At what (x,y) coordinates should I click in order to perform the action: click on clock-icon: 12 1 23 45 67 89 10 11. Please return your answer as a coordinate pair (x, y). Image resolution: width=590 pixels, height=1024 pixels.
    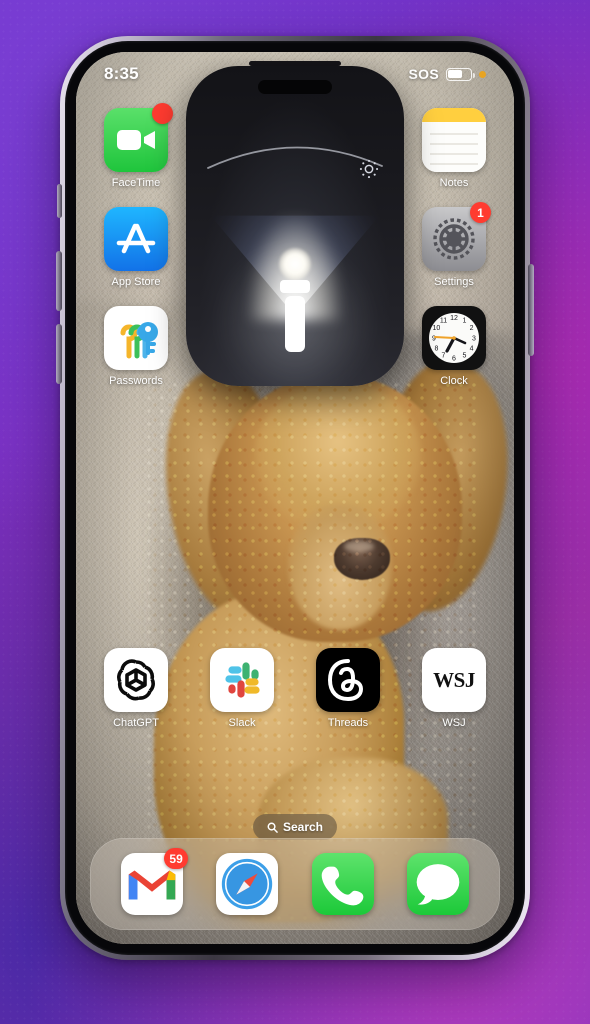
    Looking at the image, I should click on (454, 338).